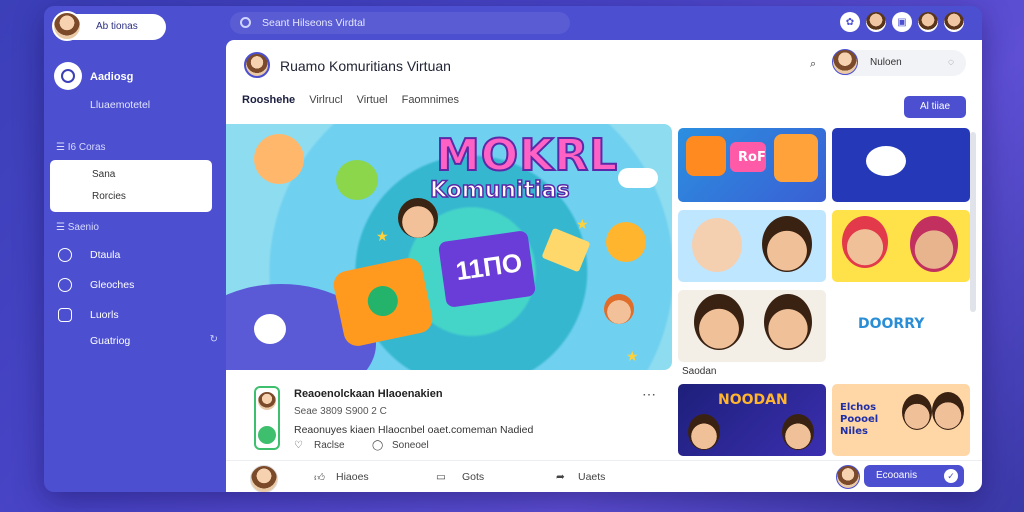 Image resolution: width=1024 pixels, height=512 pixels. What do you see at coordinates (914, 476) in the screenshot?
I see `cta-button: Ecooanis` at bounding box center [914, 476].